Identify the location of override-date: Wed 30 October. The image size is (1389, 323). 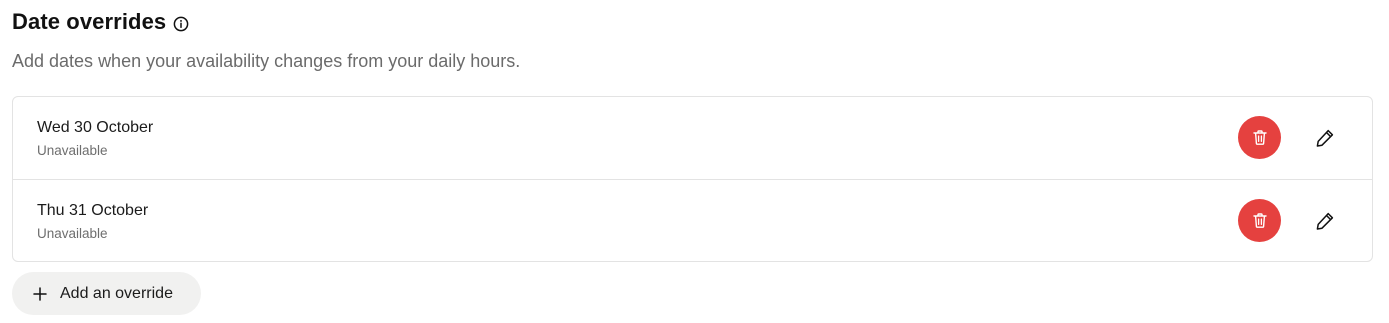
(95, 127).